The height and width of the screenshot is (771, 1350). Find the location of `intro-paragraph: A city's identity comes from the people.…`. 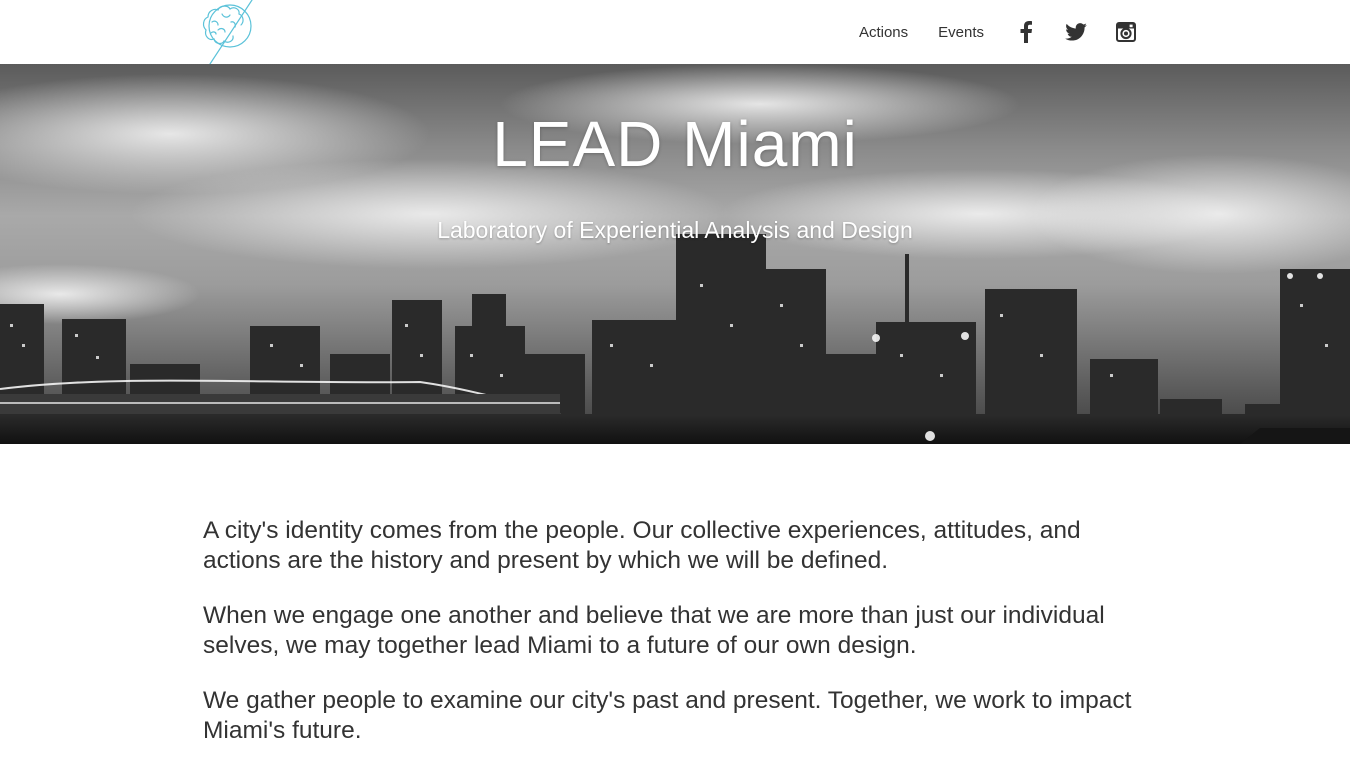

intro-paragraph: A city's identity comes from the people.… is located at coordinates (642, 545).